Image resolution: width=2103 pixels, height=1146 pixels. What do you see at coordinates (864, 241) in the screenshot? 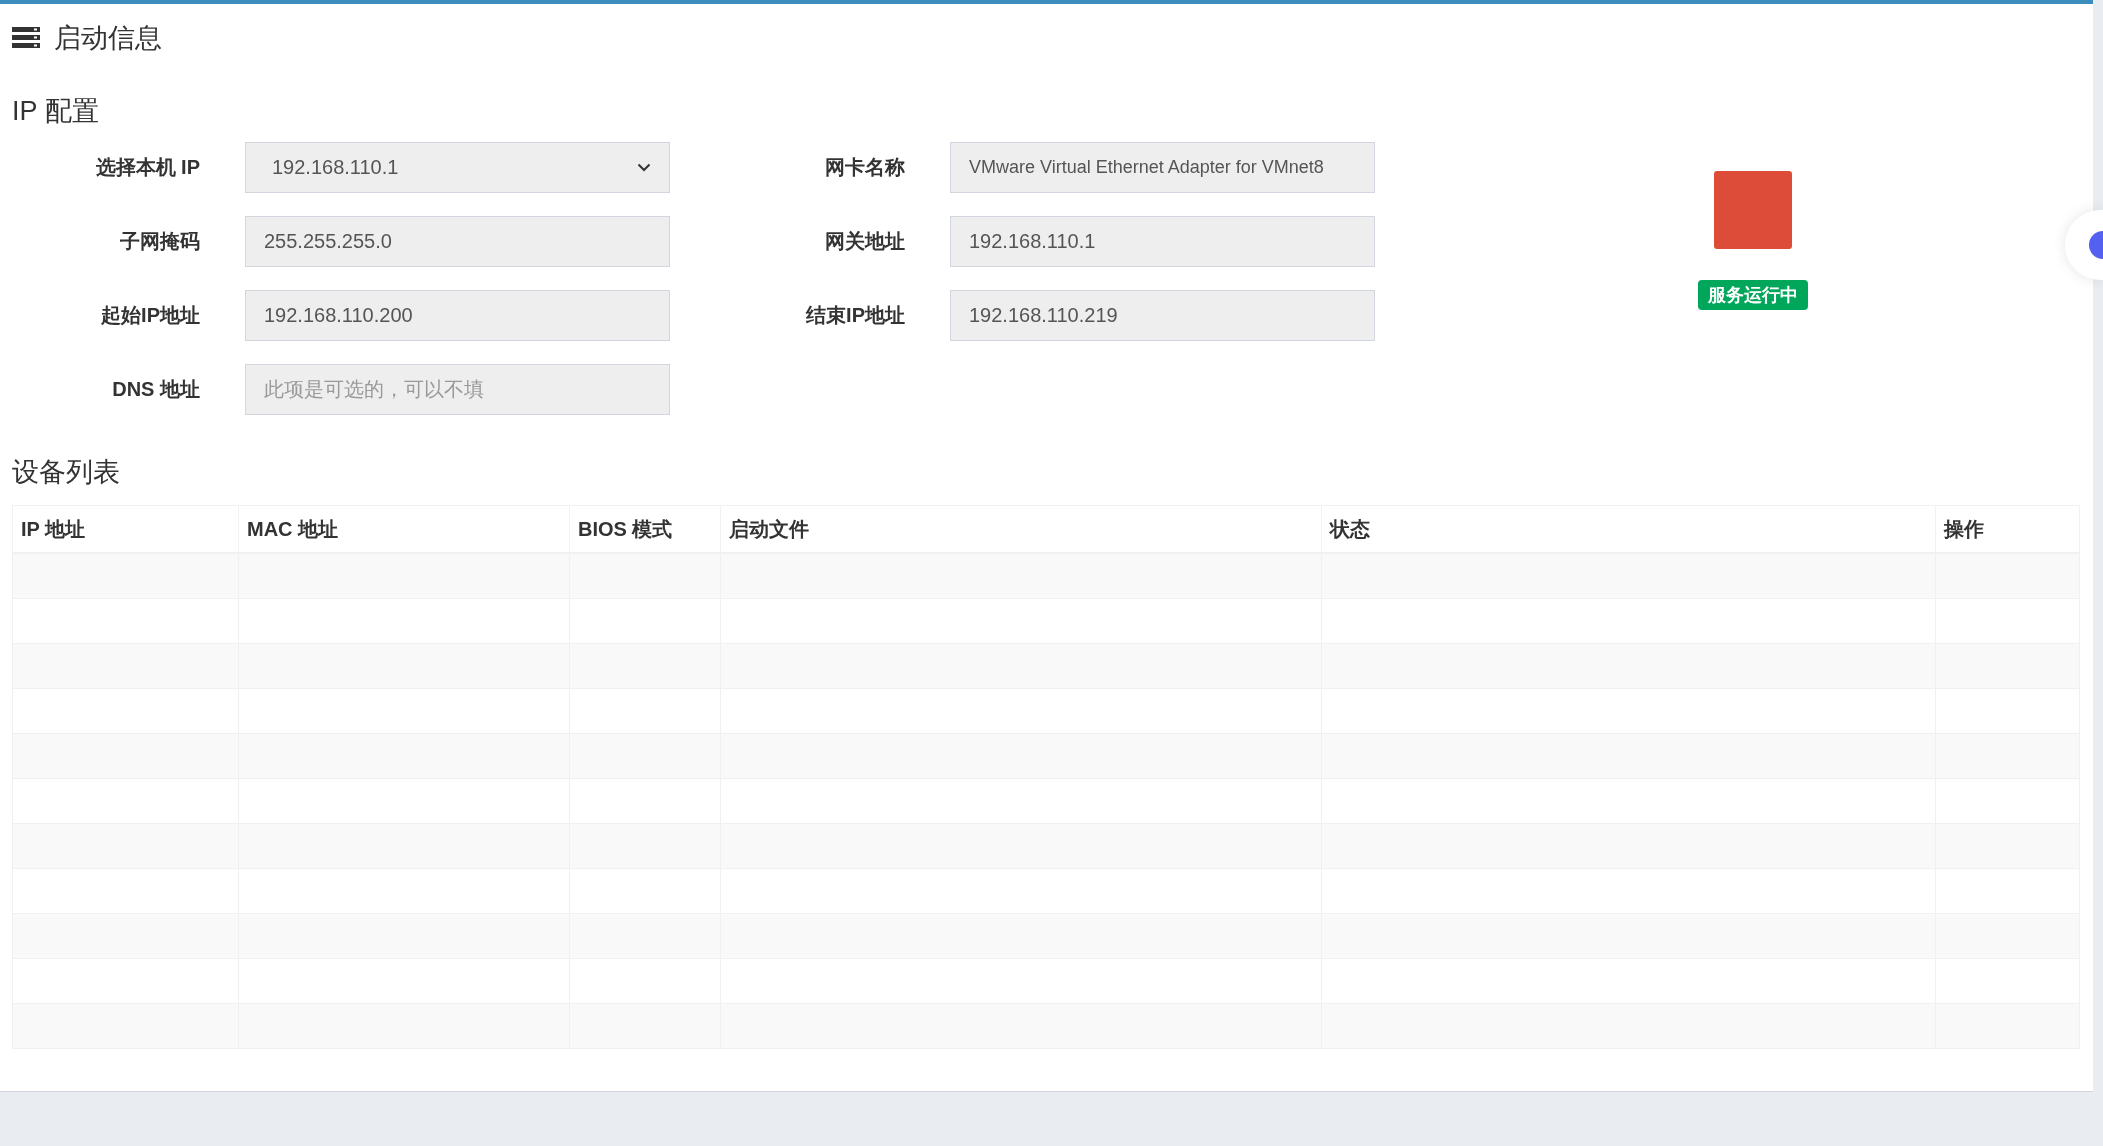
I see `field-label: 网关地址` at bounding box center [864, 241].